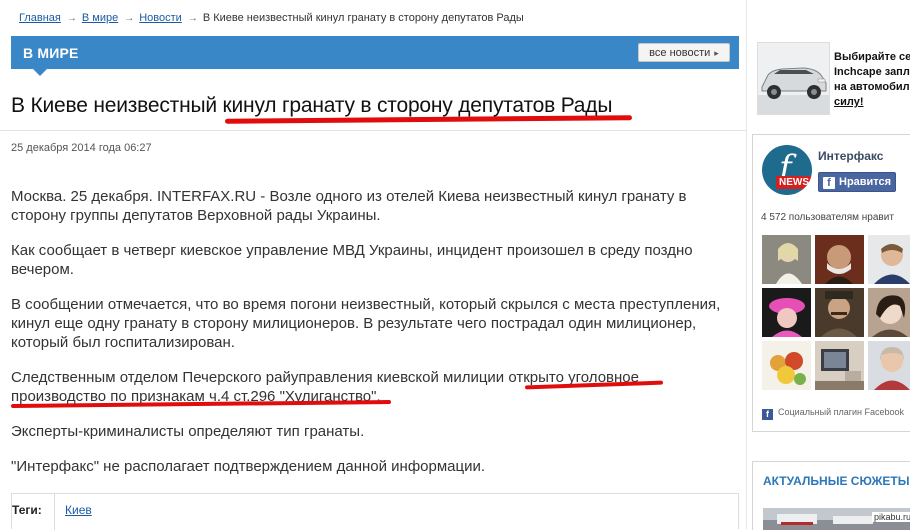 The height and width of the screenshot is (530, 910). I want to click on headline-text: В Киеве неизвестный, so click(117, 105).